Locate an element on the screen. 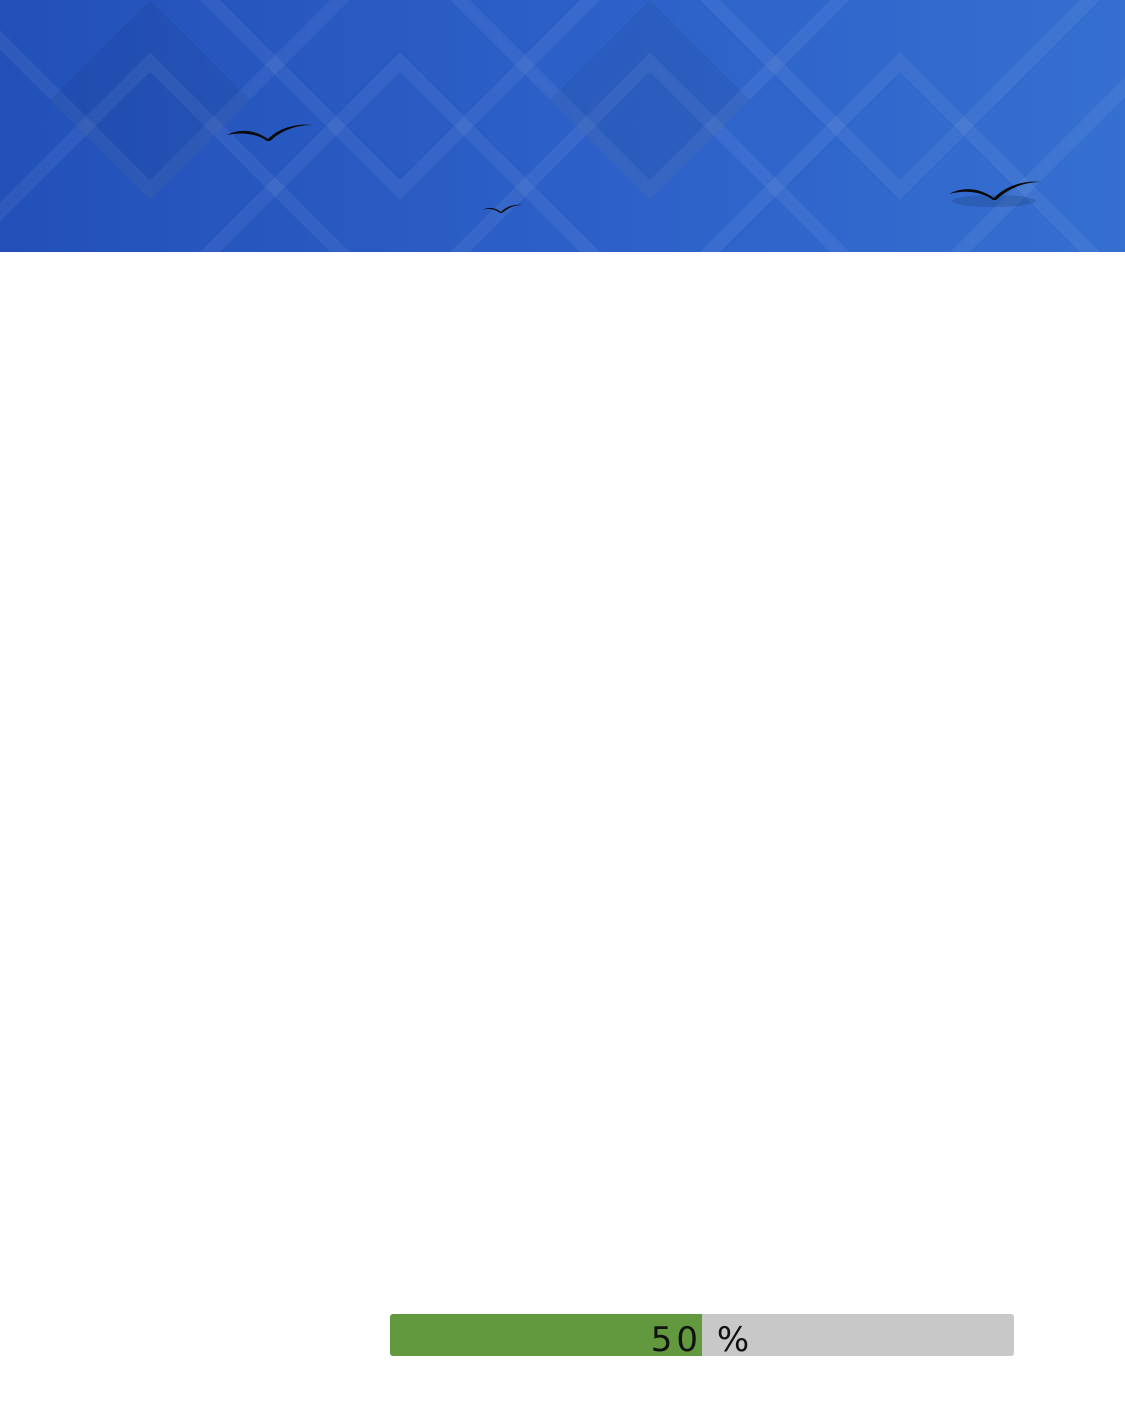 Image resolution: width=1125 pixels, height=1413 pixels. loading-progress: 50 % is located at coordinates (702, 1337).